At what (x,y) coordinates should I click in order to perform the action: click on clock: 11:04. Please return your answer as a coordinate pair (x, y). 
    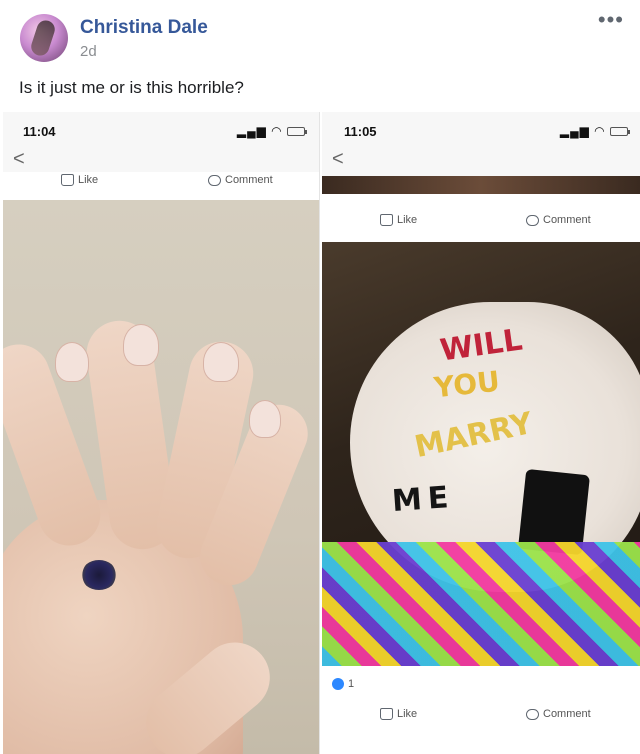
    Looking at the image, I should click on (39, 131).